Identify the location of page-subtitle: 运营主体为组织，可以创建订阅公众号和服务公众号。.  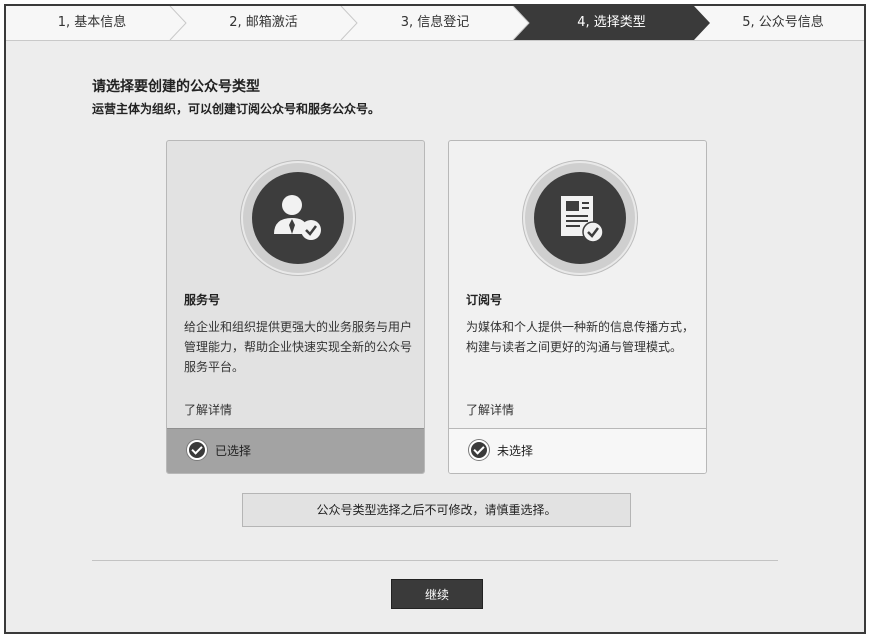
(236, 109).